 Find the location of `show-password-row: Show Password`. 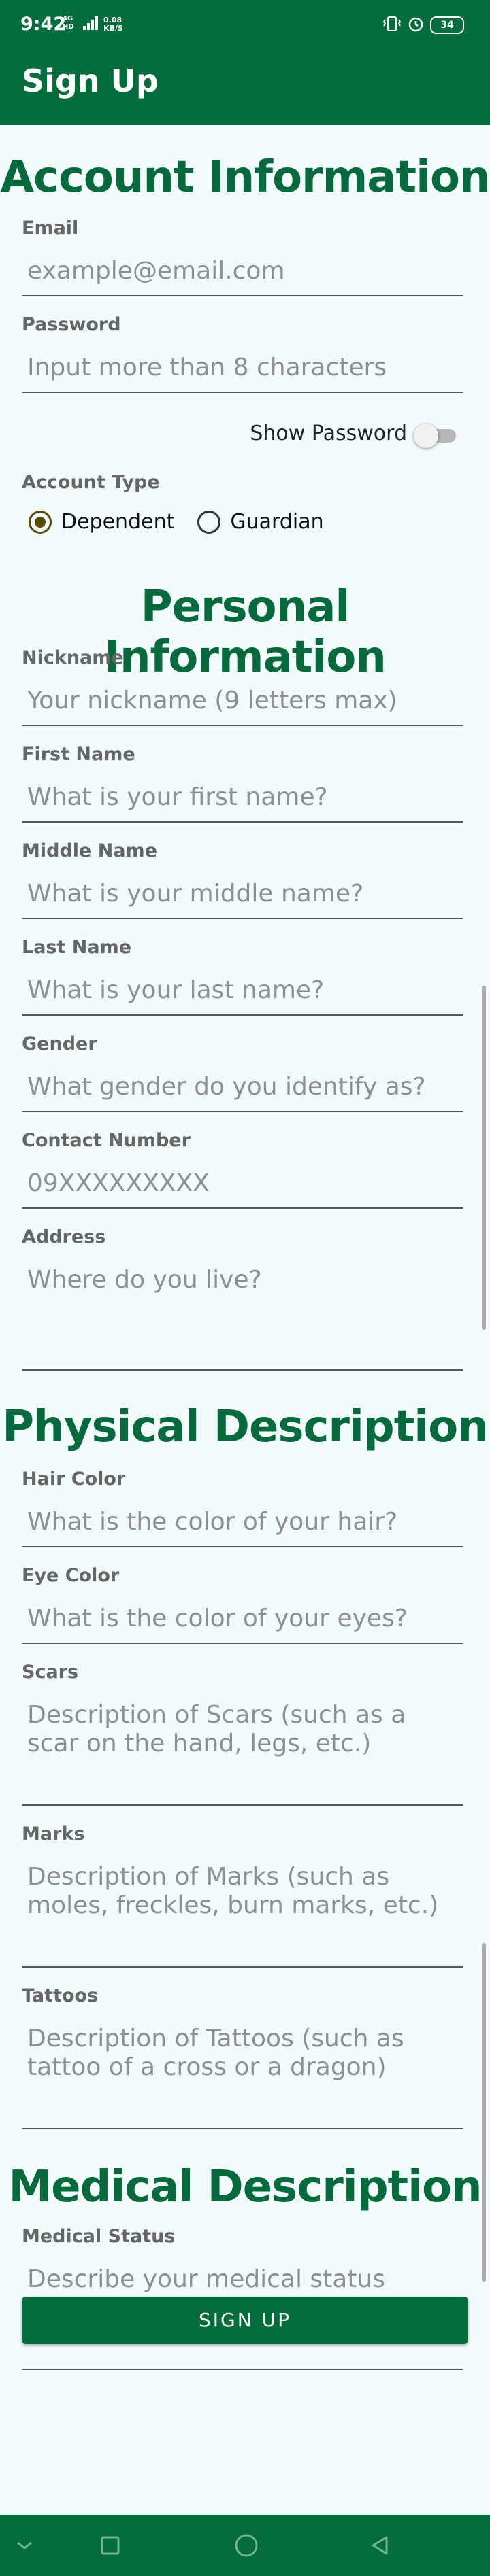

show-password-row: Show Password is located at coordinates (353, 435).